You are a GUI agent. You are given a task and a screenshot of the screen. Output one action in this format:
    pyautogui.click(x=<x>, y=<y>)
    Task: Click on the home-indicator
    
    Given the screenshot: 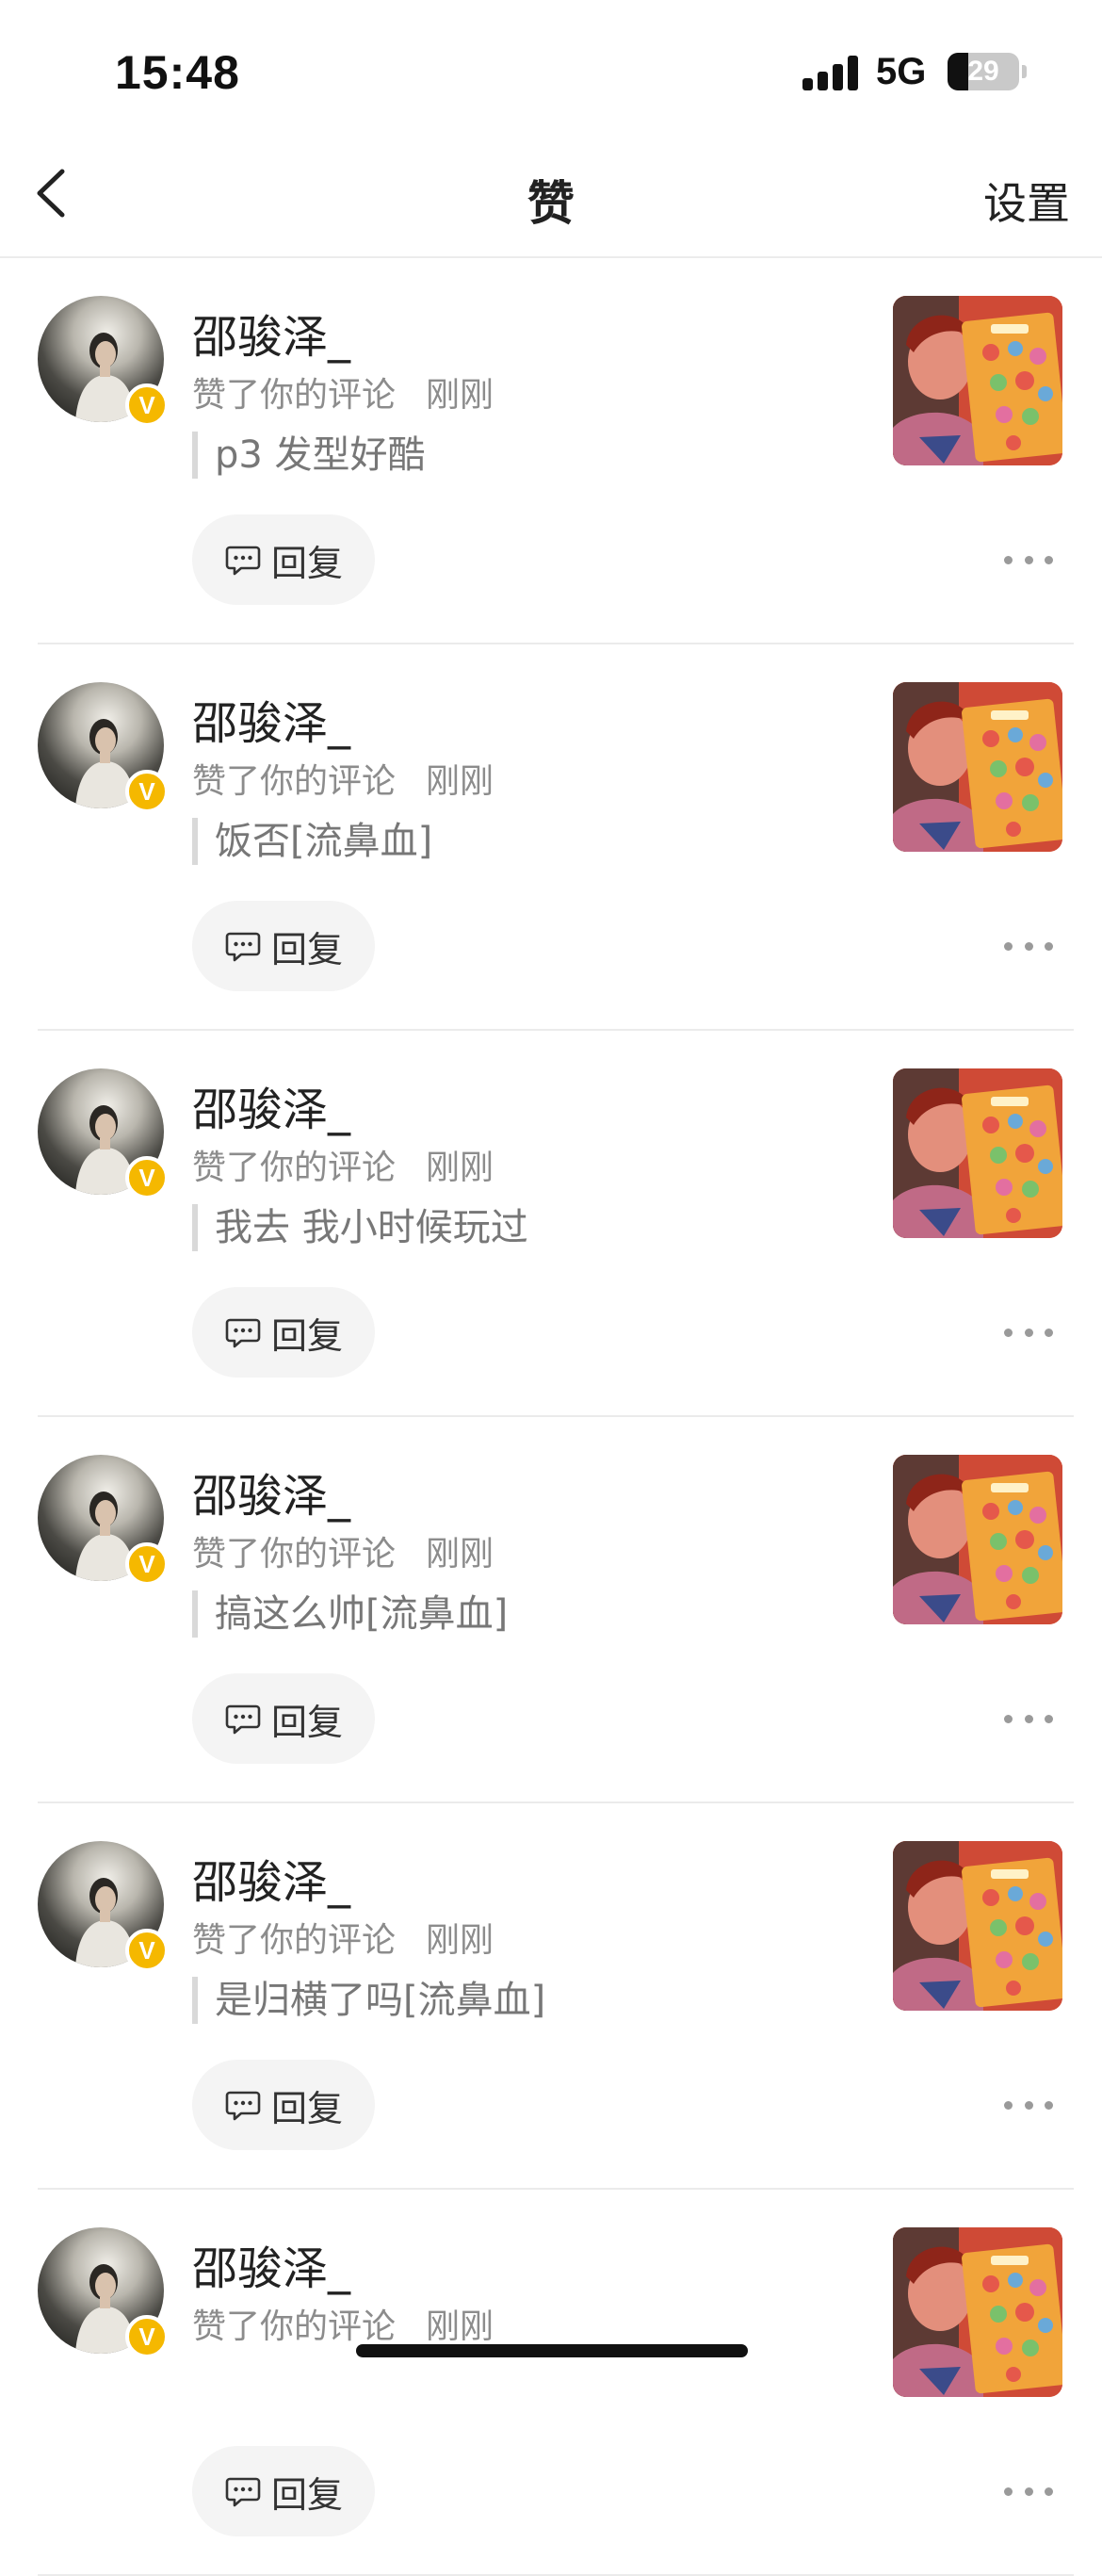 What is the action you would take?
    pyautogui.click(x=552, y=2350)
    